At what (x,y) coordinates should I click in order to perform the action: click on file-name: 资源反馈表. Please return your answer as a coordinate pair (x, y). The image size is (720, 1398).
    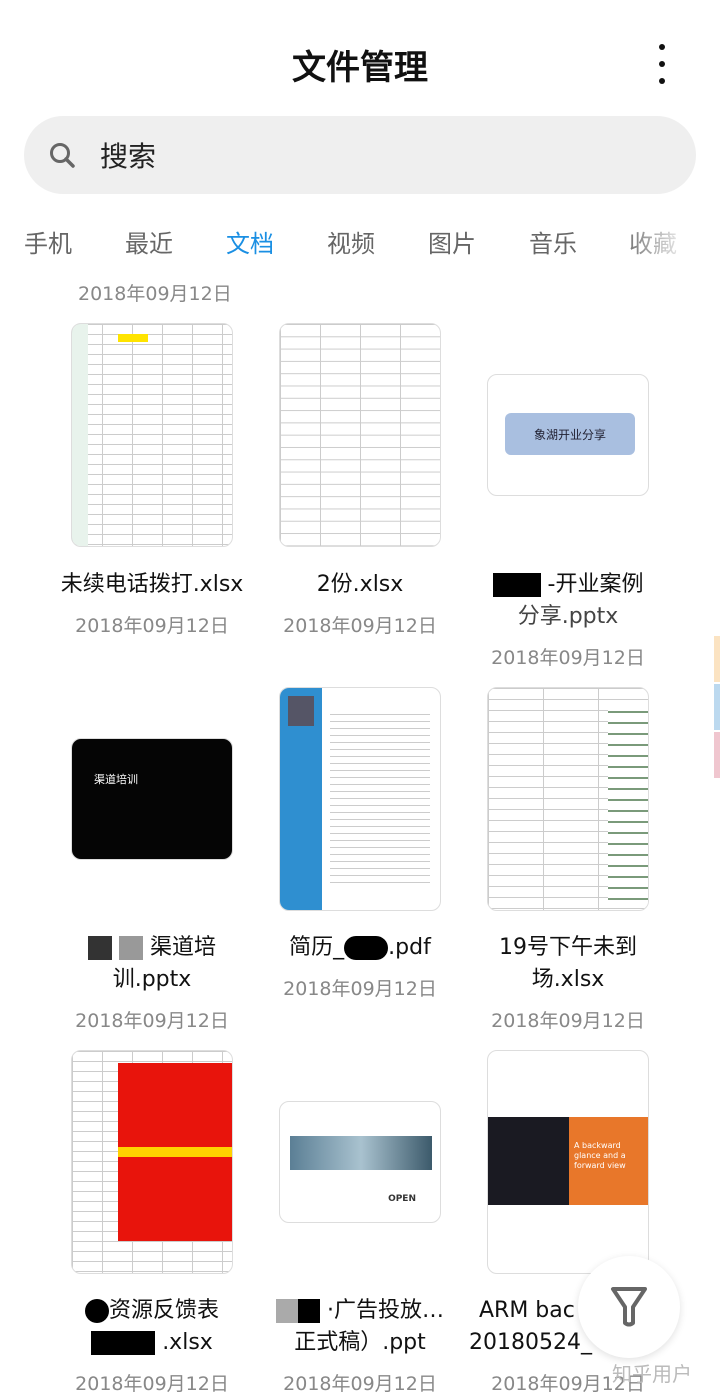
    Looking at the image, I should click on (152, 1311).